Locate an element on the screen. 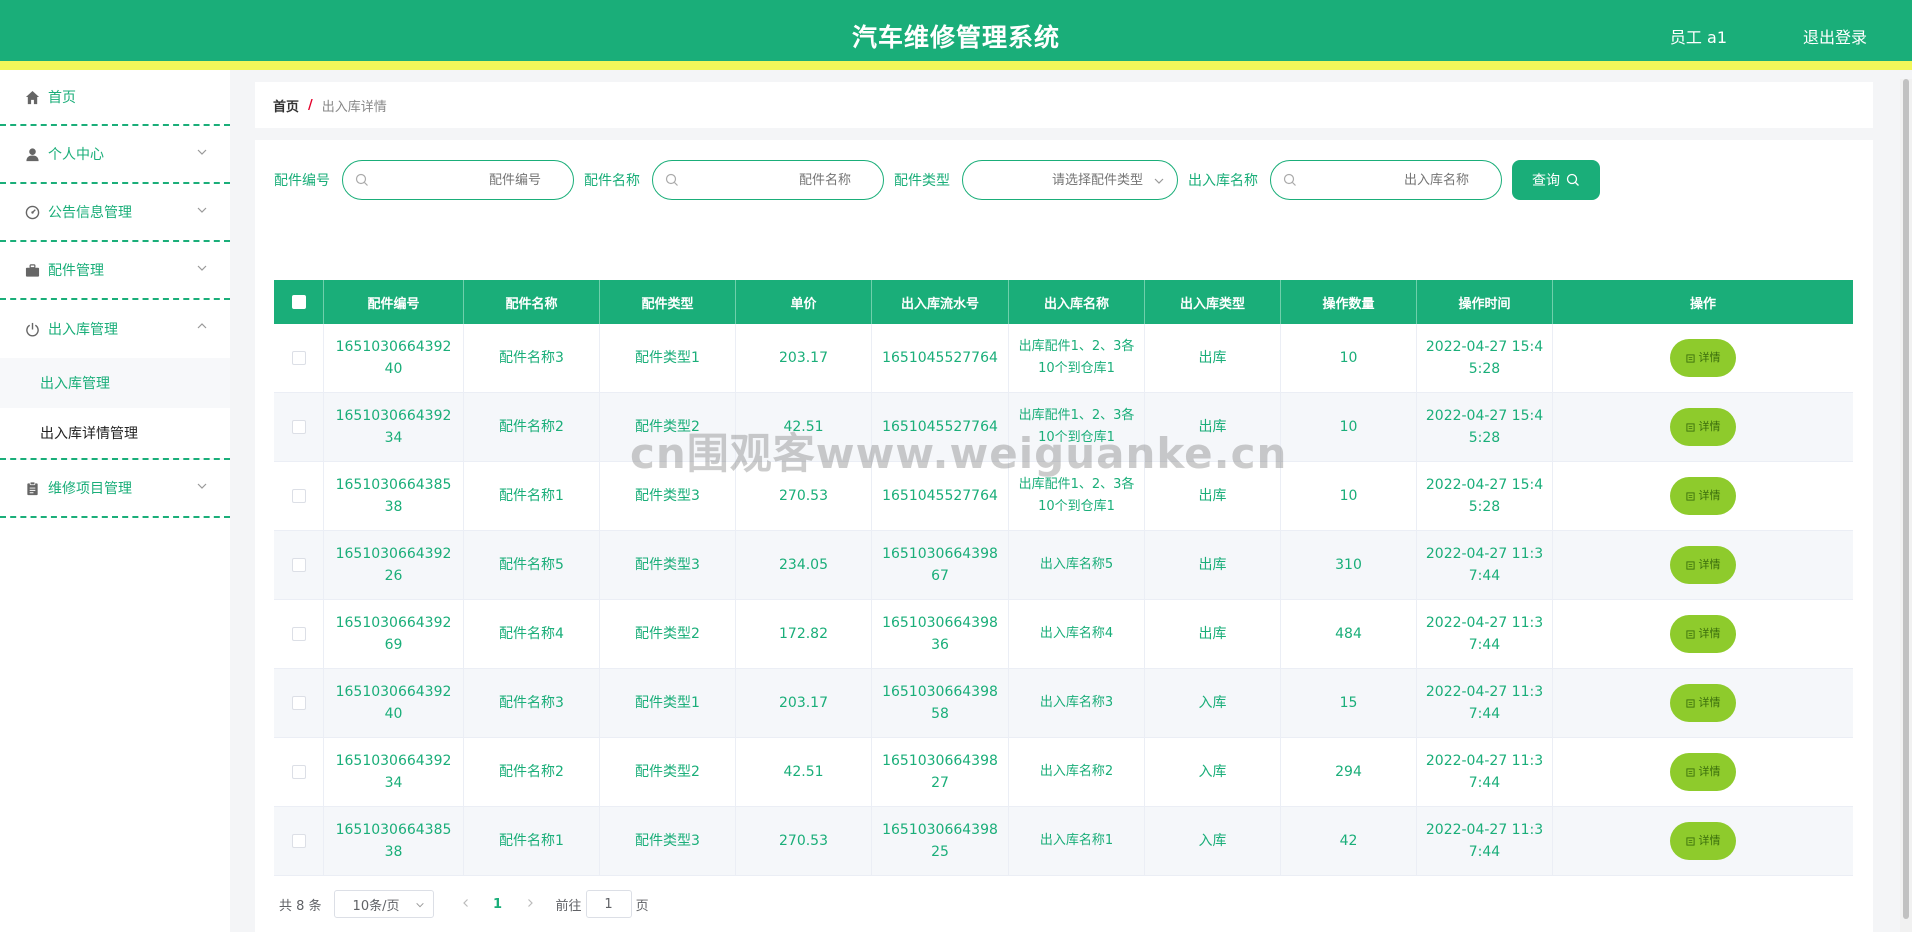  stock-io-submenu: 出入库管理 出入库详情管理 is located at coordinates (115, 409).